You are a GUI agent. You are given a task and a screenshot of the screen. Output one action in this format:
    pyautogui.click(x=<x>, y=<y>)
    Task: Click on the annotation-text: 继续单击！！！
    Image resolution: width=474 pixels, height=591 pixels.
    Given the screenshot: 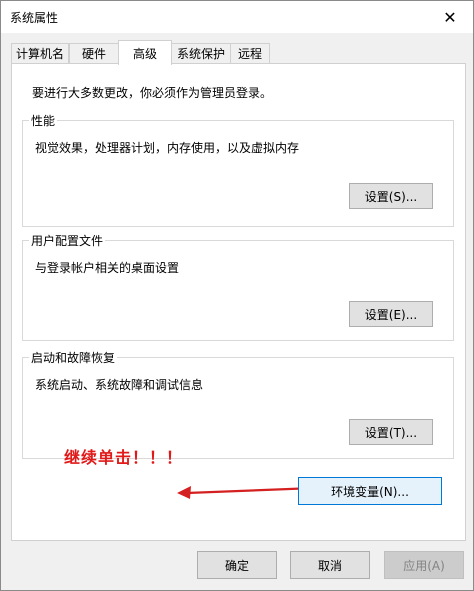 What is the action you would take?
    pyautogui.click(x=124, y=457)
    